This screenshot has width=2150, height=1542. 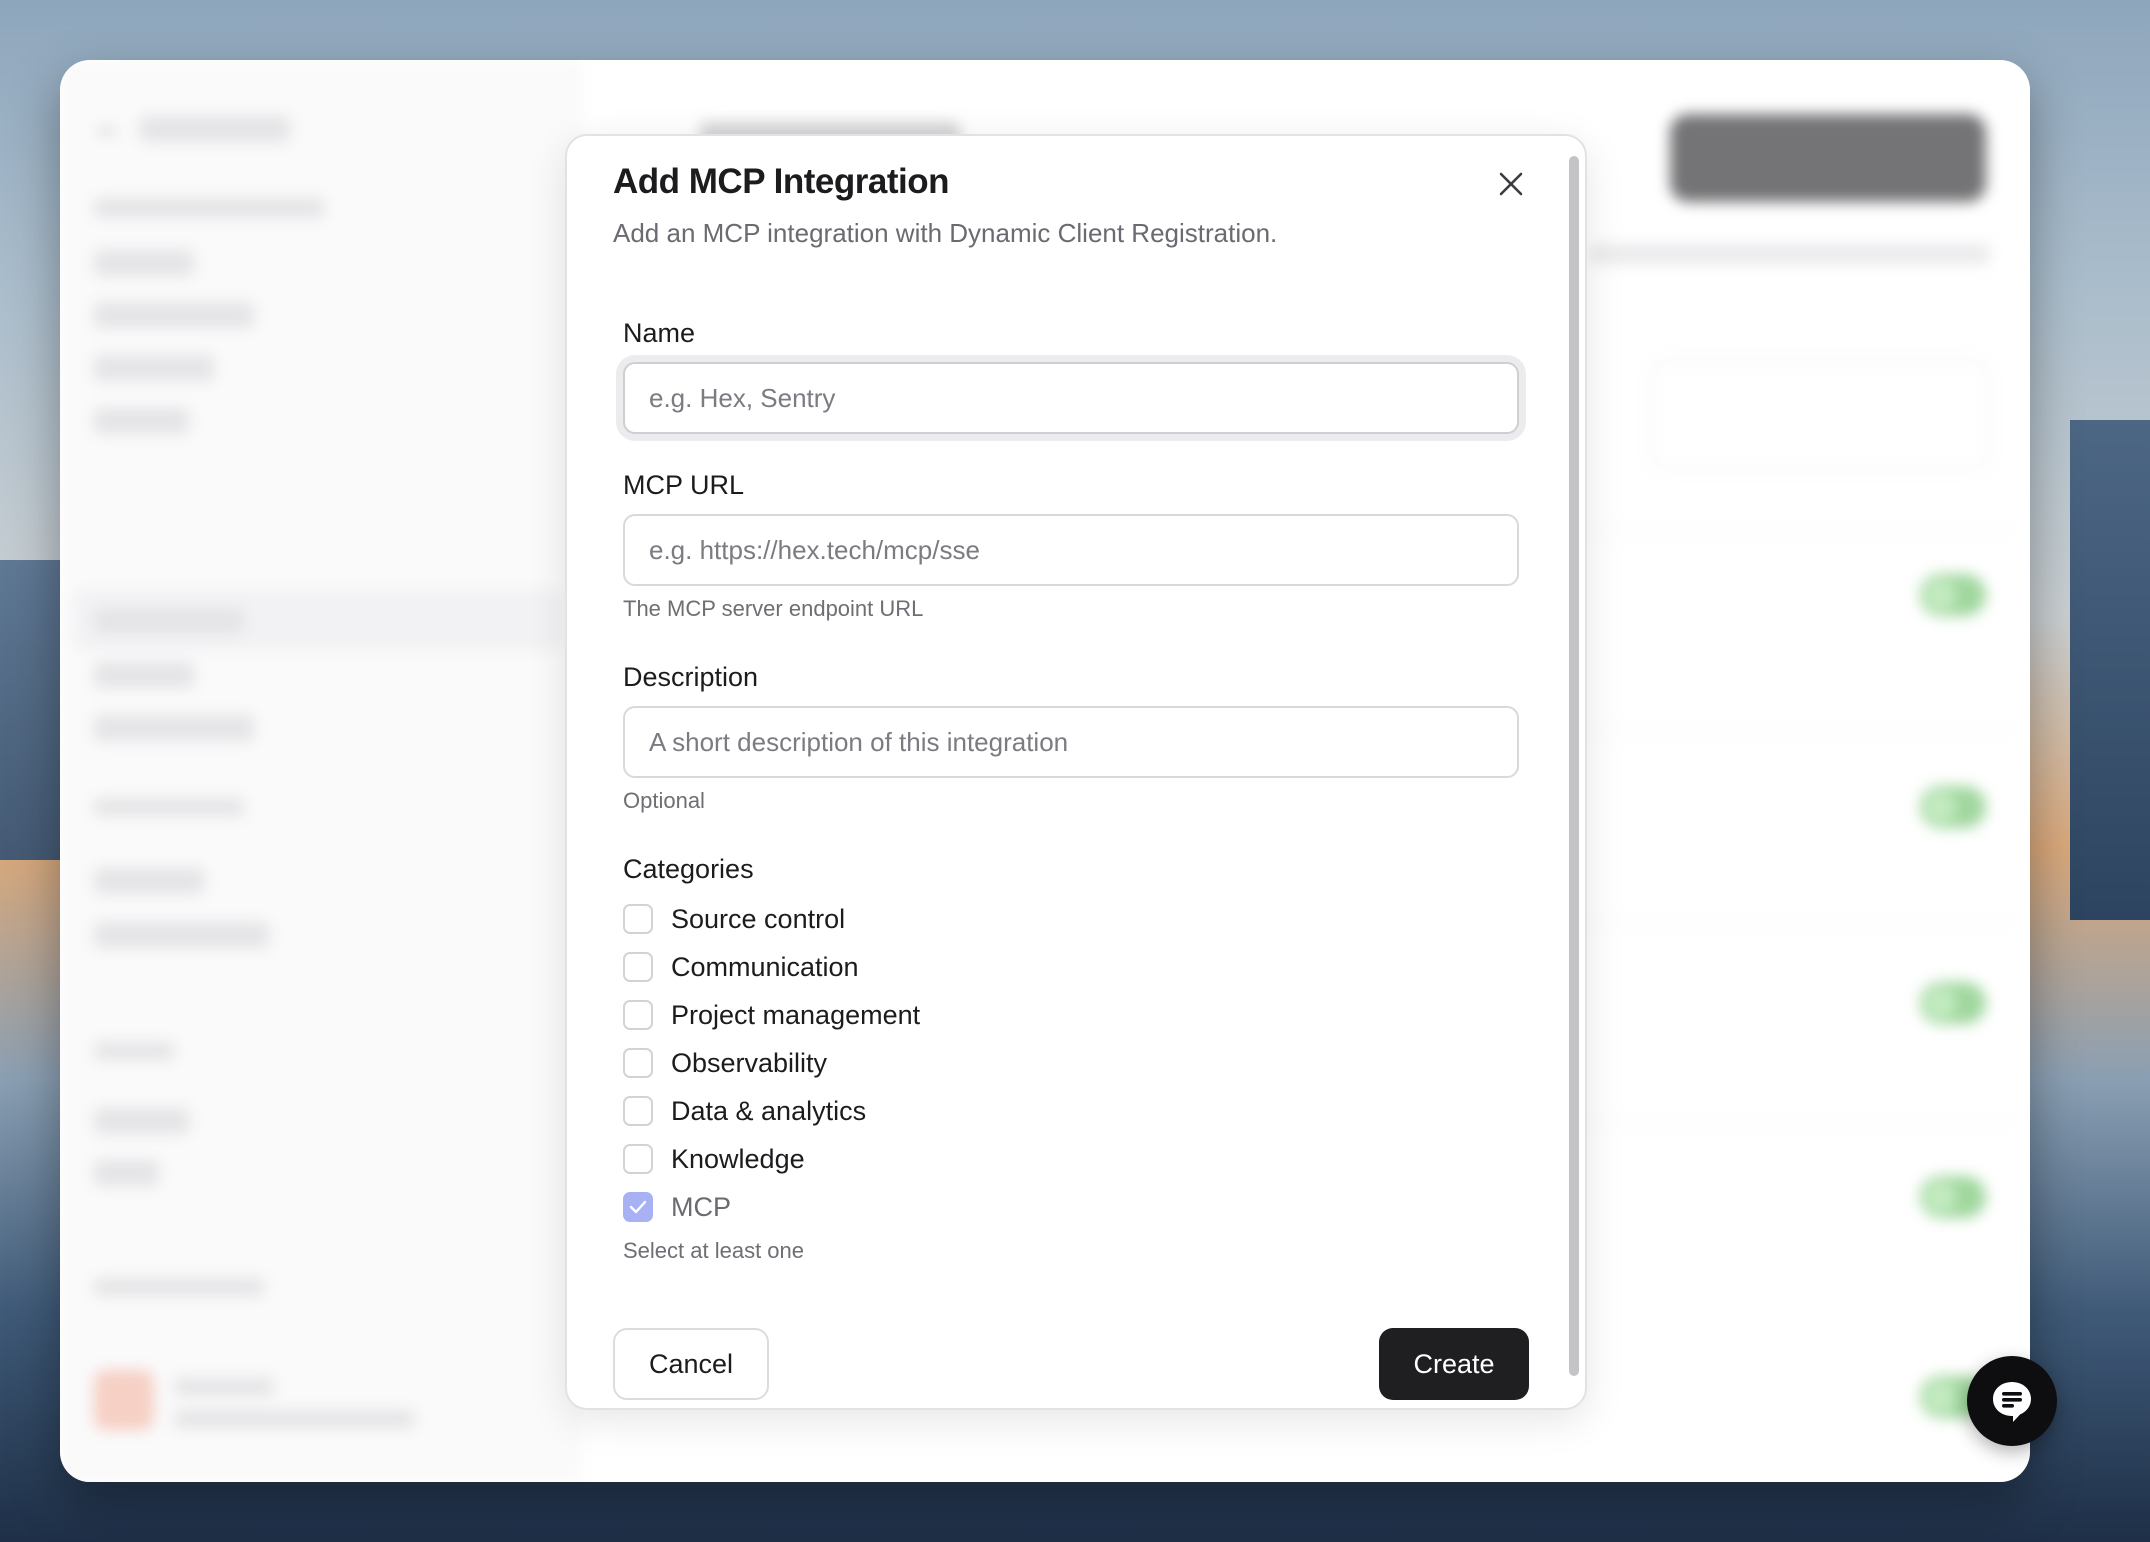 I want to click on name-input, so click(x=1071, y=398).